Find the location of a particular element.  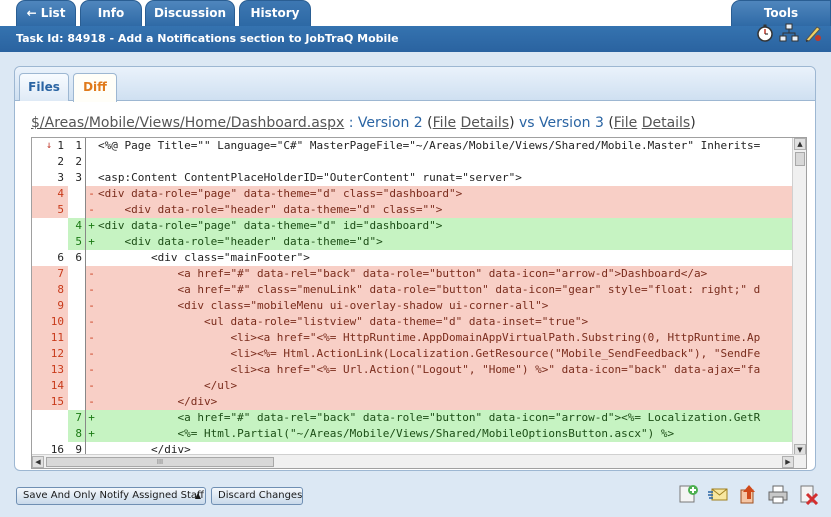

edit-tools-icon is located at coordinates (813, 33).